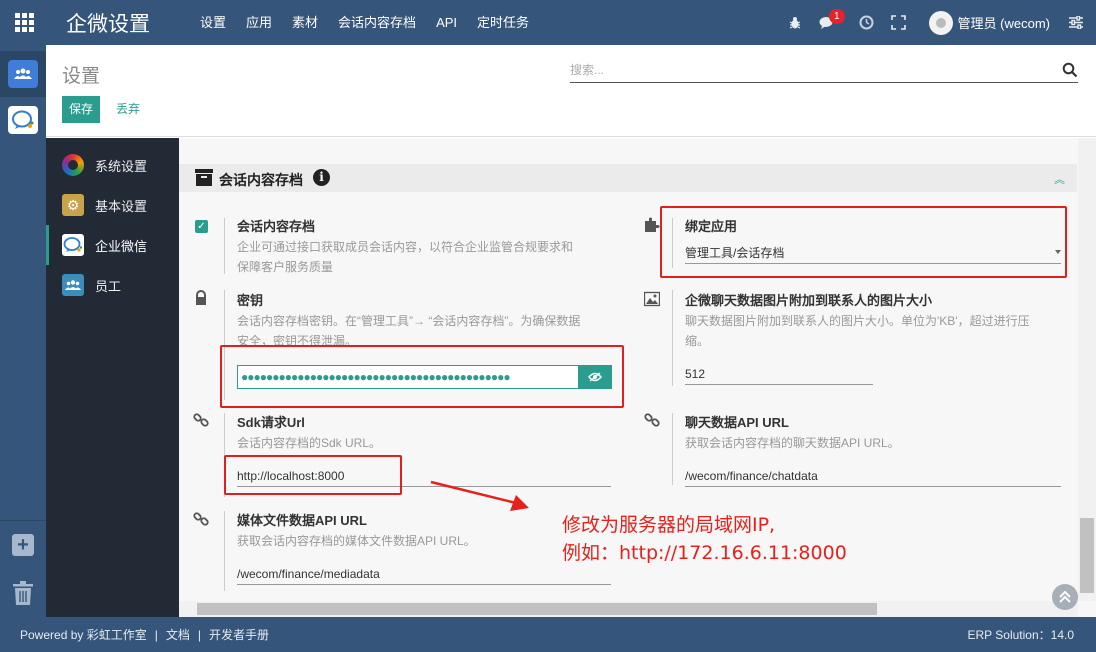  What do you see at coordinates (792, 443) in the screenshot?
I see `setting-desc: 获取会话内容存档的聊天数据API URL。` at bounding box center [792, 443].